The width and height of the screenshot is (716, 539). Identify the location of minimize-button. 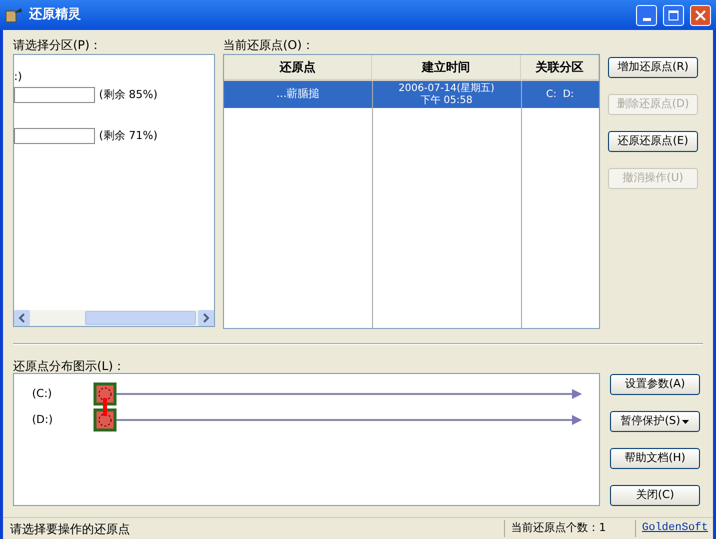
(646, 15).